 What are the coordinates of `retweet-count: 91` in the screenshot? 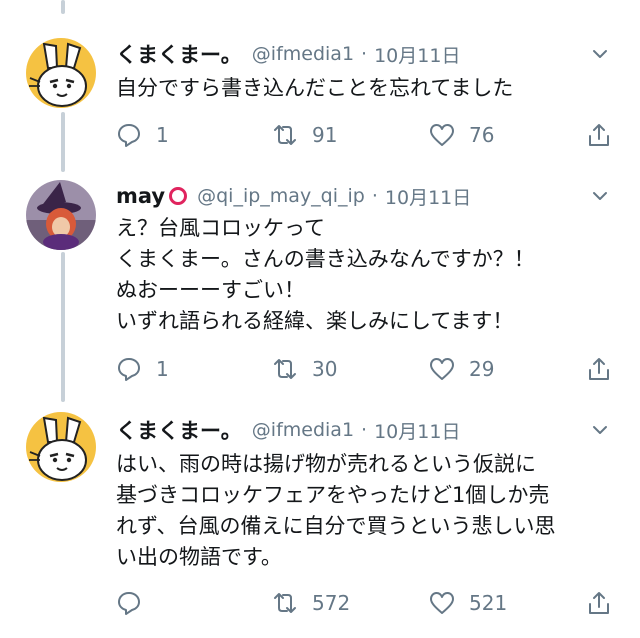 It's located at (325, 135).